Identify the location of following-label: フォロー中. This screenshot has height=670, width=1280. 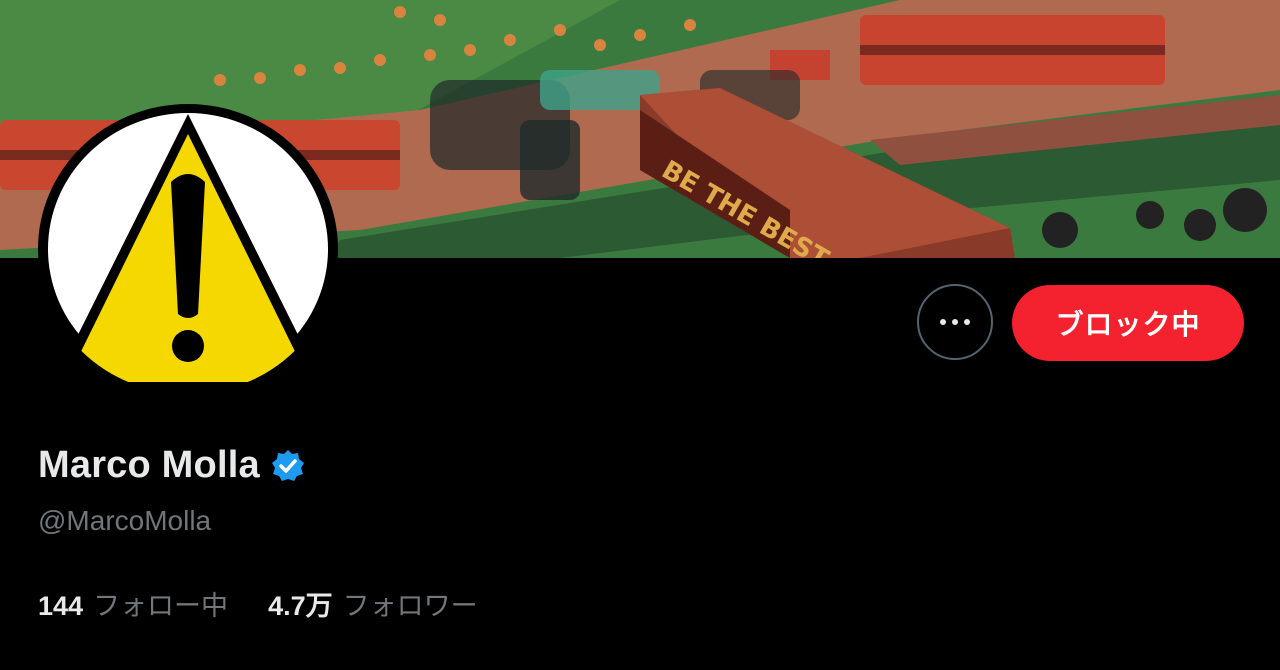
(161, 606).